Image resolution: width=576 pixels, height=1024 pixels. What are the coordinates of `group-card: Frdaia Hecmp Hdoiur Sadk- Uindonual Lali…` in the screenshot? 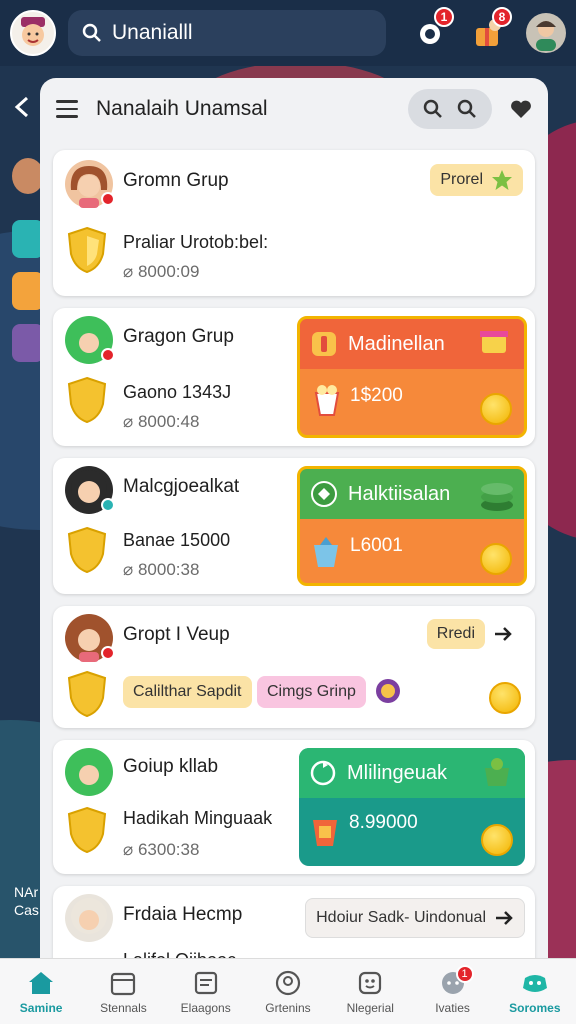 It's located at (294, 923).